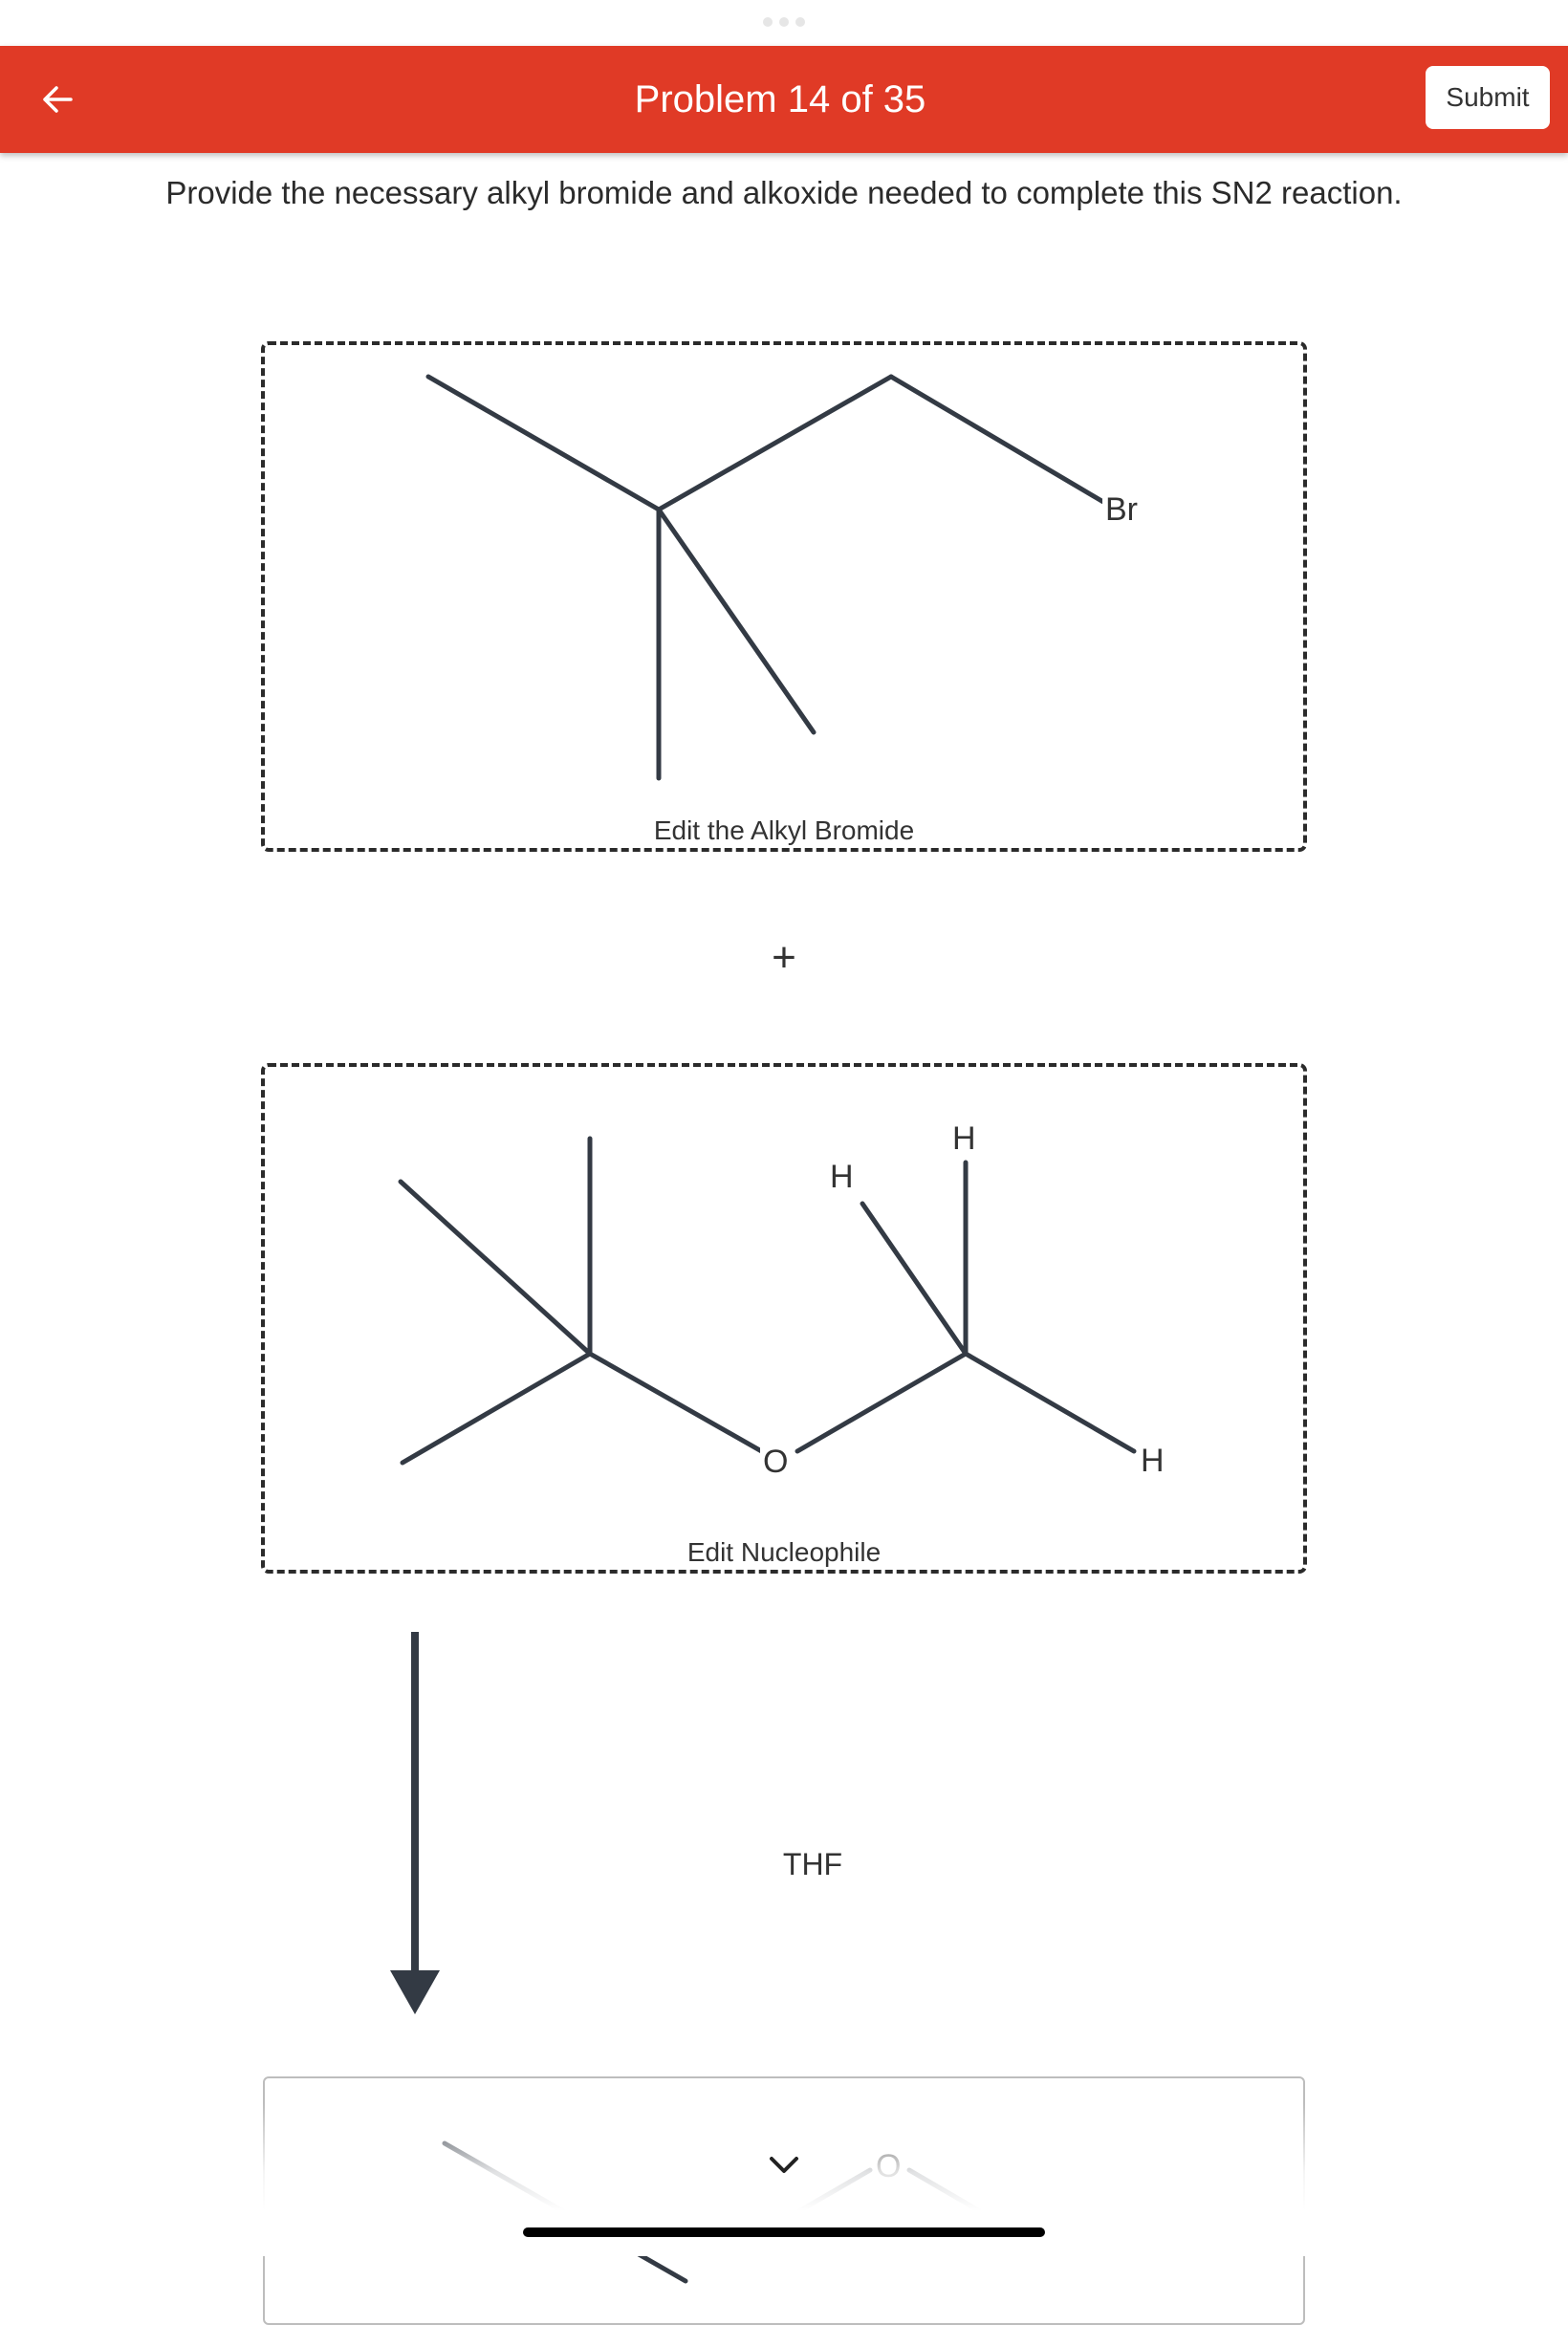 This screenshot has width=1568, height=2325. I want to click on edit-nucleophile-label: Edit Nucleophile, so click(784, 1552).